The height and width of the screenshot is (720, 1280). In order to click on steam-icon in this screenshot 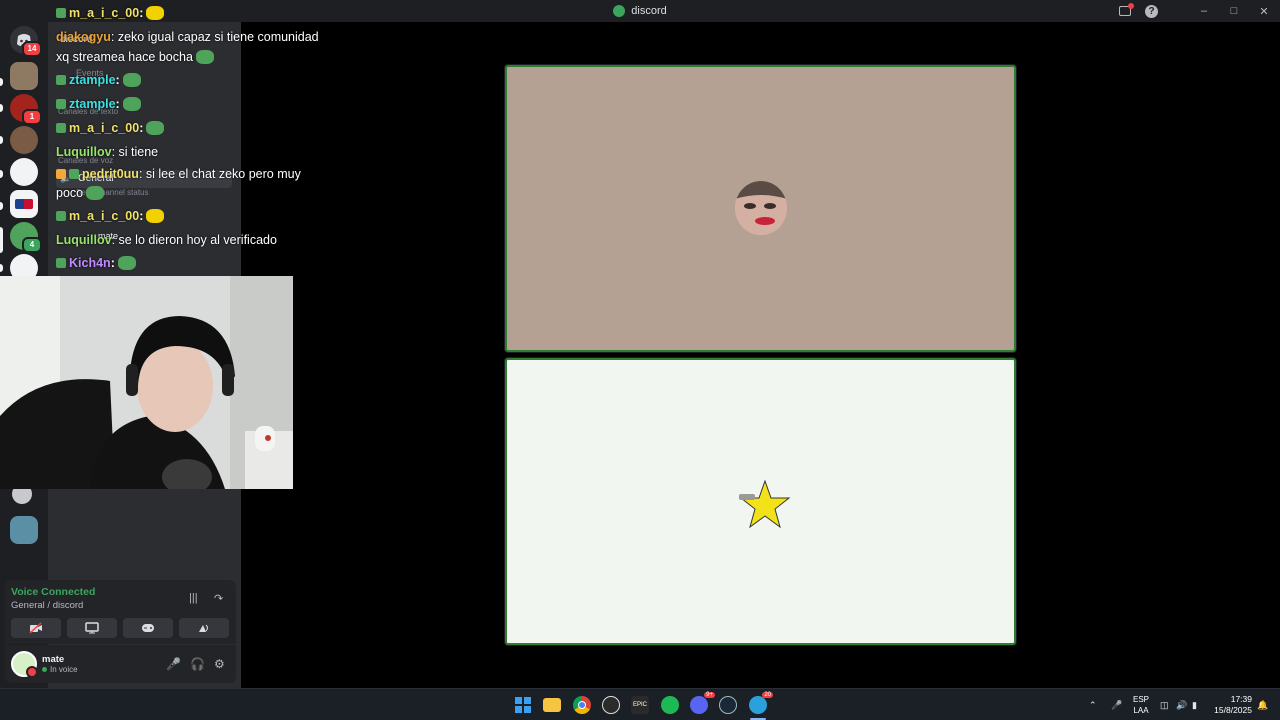, I will do `click(728, 705)`.